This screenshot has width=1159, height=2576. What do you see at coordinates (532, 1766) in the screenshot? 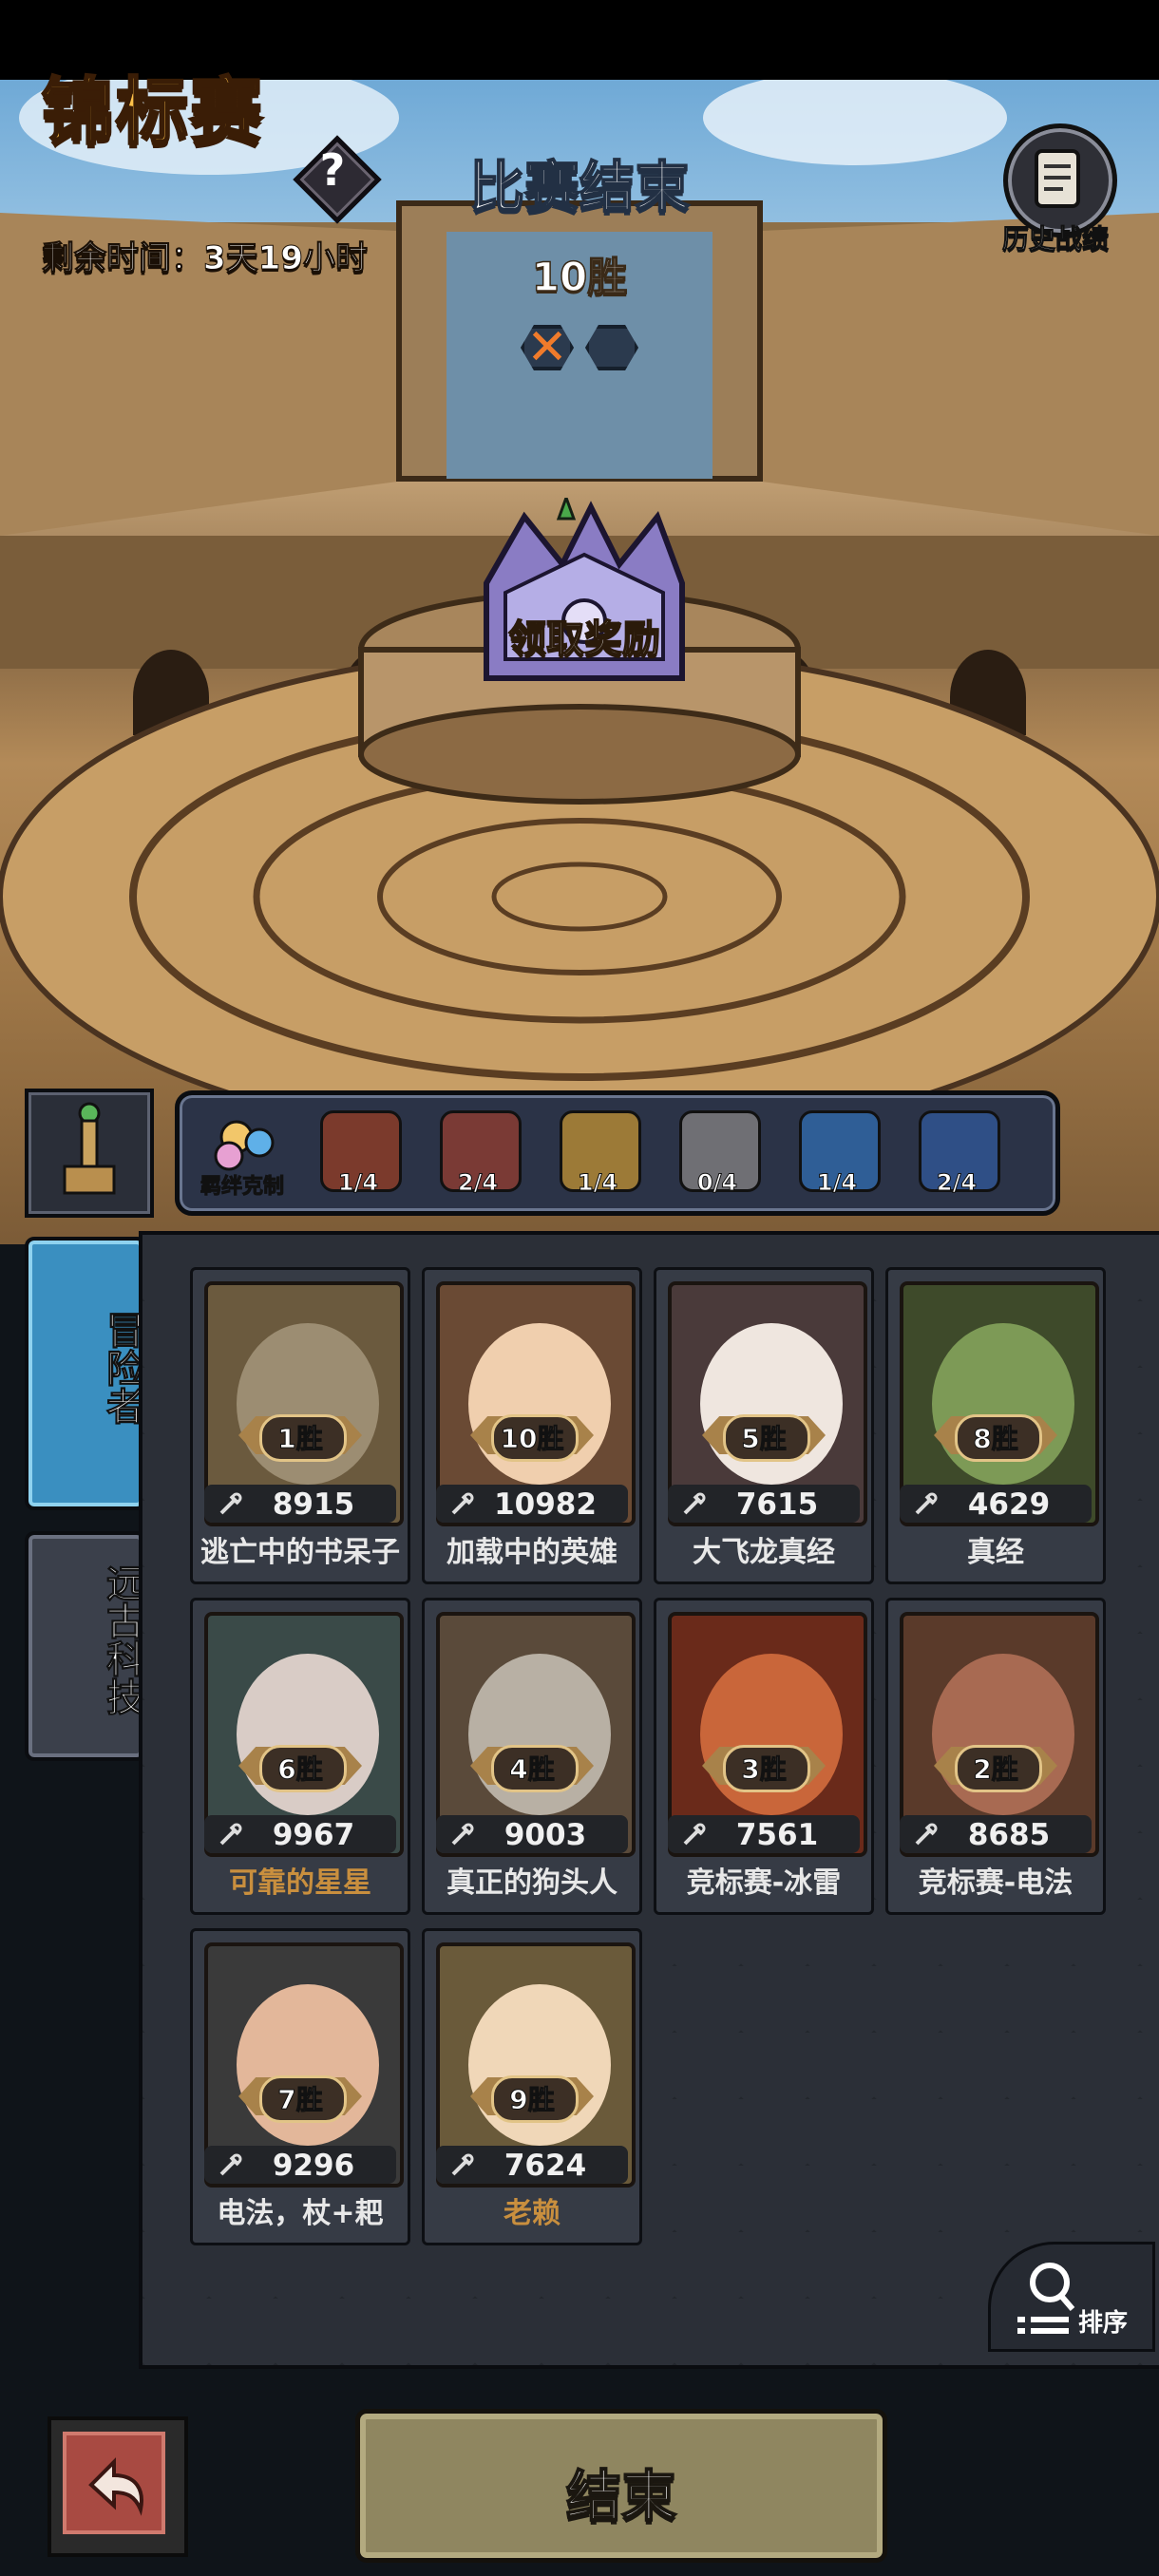
I see `wins-badge: 4胜` at bounding box center [532, 1766].